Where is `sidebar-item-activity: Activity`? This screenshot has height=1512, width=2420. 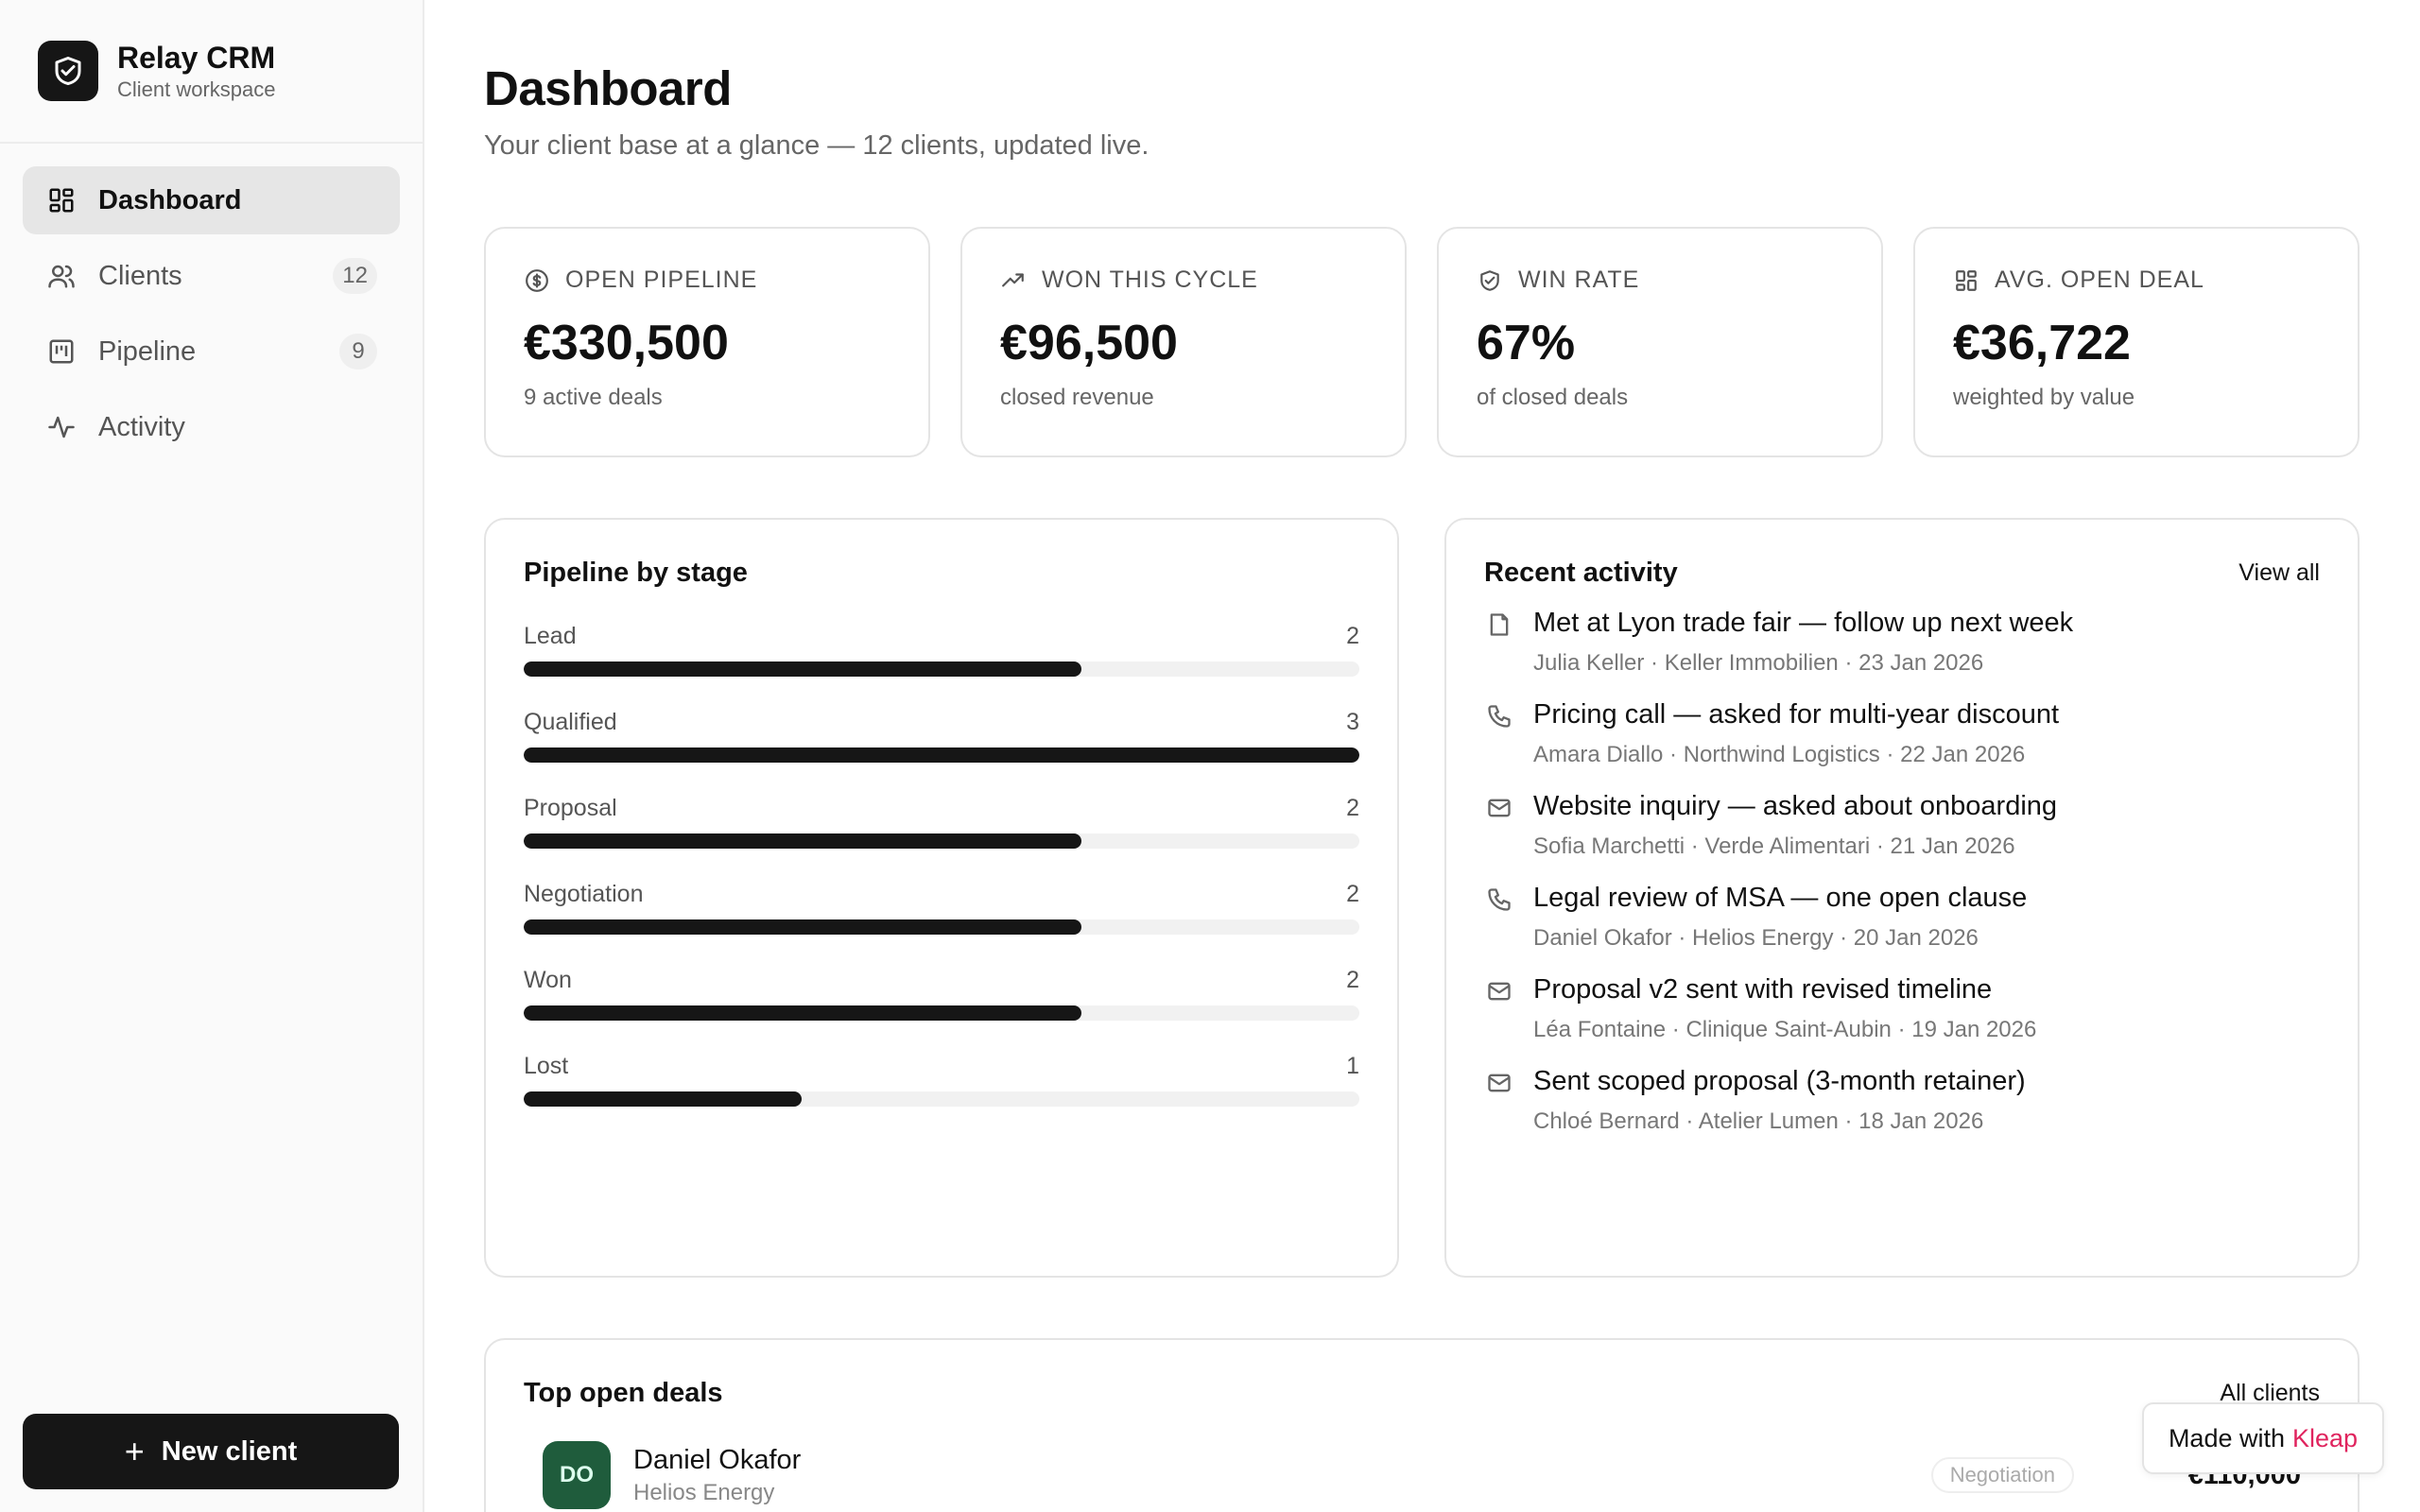
sidebar-item-activity: Activity is located at coordinates (211, 427).